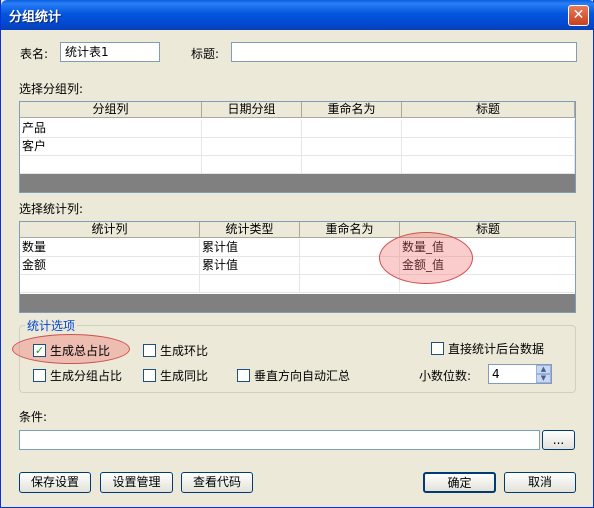 This screenshot has width=594, height=508. Describe the element at coordinates (33, 417) in the screenshot. I see `condition-label: 条件:` at that location.